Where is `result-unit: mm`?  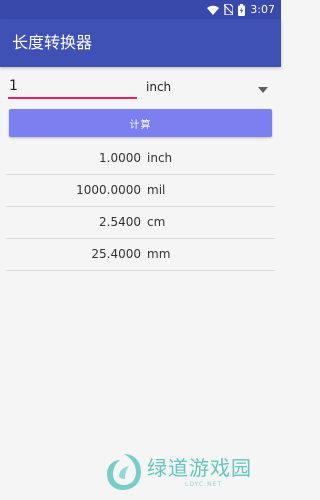
result-unit: mm is located at coordinates (159, 254).